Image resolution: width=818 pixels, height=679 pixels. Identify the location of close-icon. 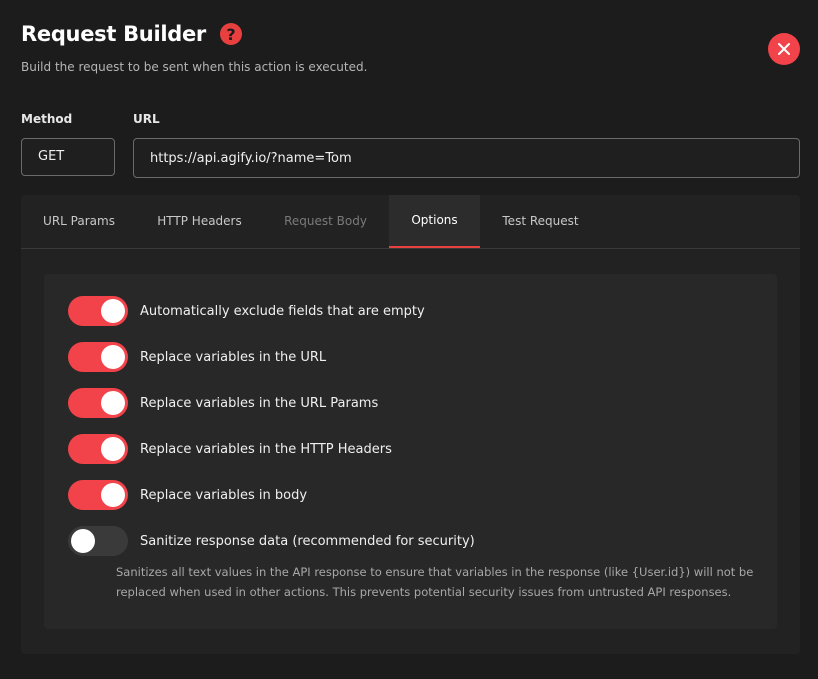
(784, 49).